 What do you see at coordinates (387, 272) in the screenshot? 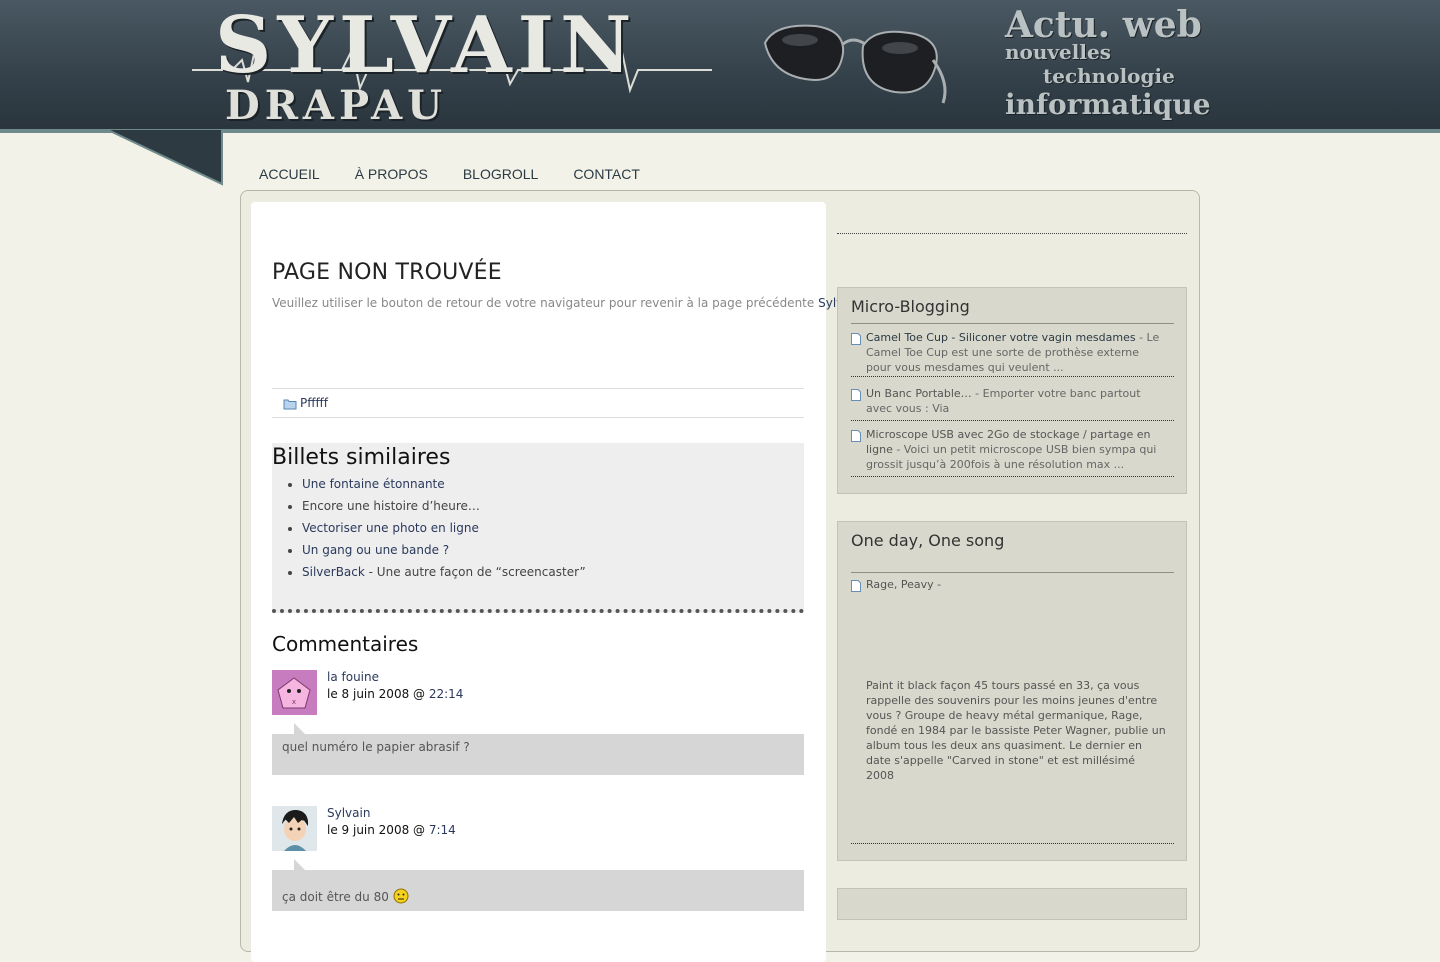
I see `page-title: PAGE NON TROUVÉE` at bounding box center [387, 272].